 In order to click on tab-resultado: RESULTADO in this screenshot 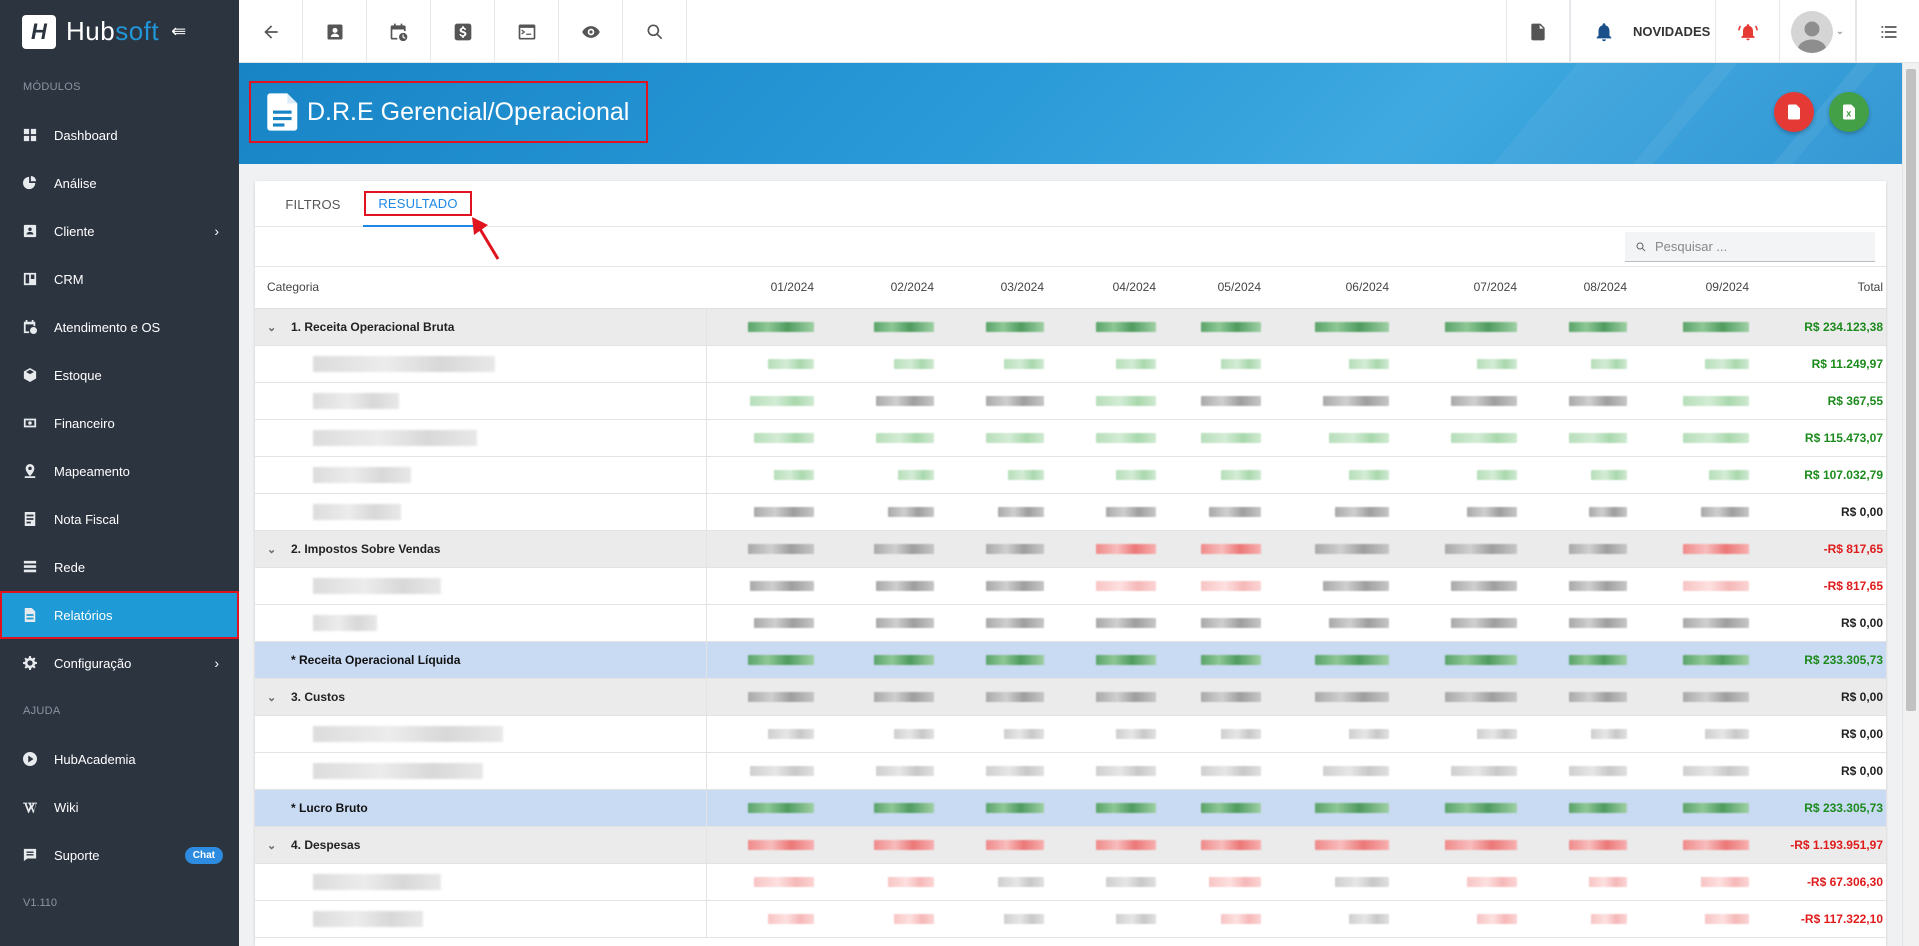, I will do `click(418, 204)`.